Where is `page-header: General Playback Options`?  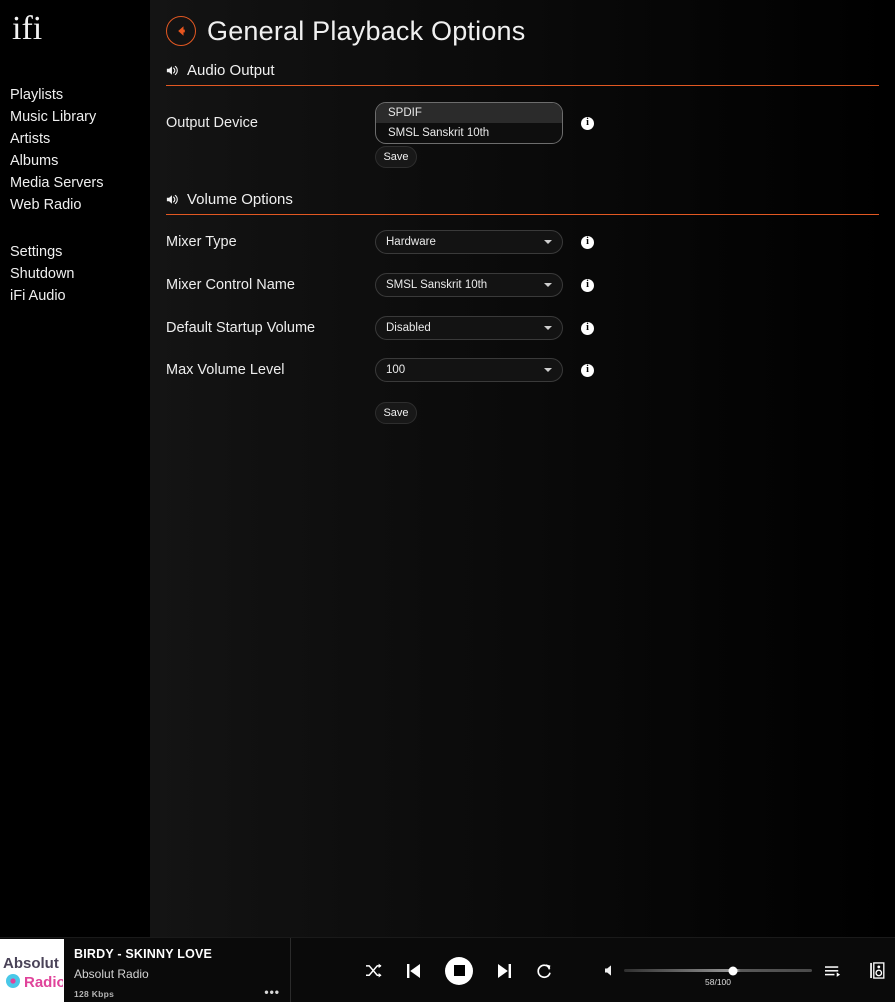
page-header: General Playback Options is located at coordinates (345, 31).